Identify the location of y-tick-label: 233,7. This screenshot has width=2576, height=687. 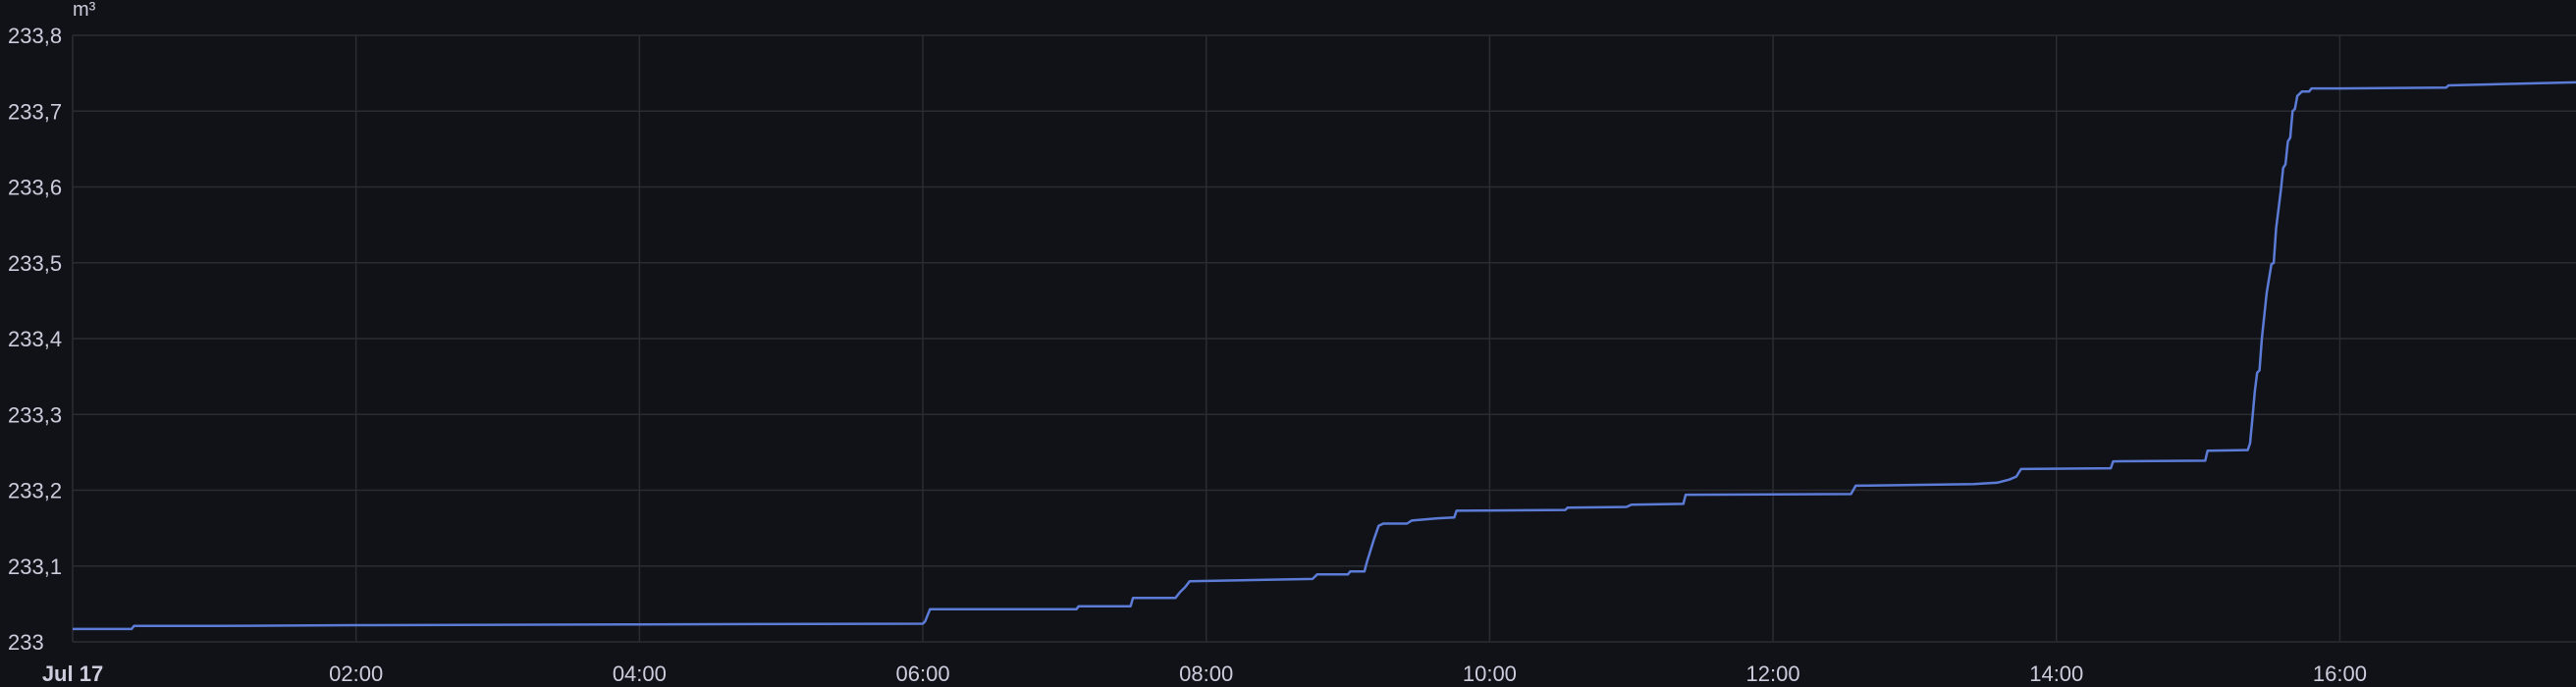
(35, 112).